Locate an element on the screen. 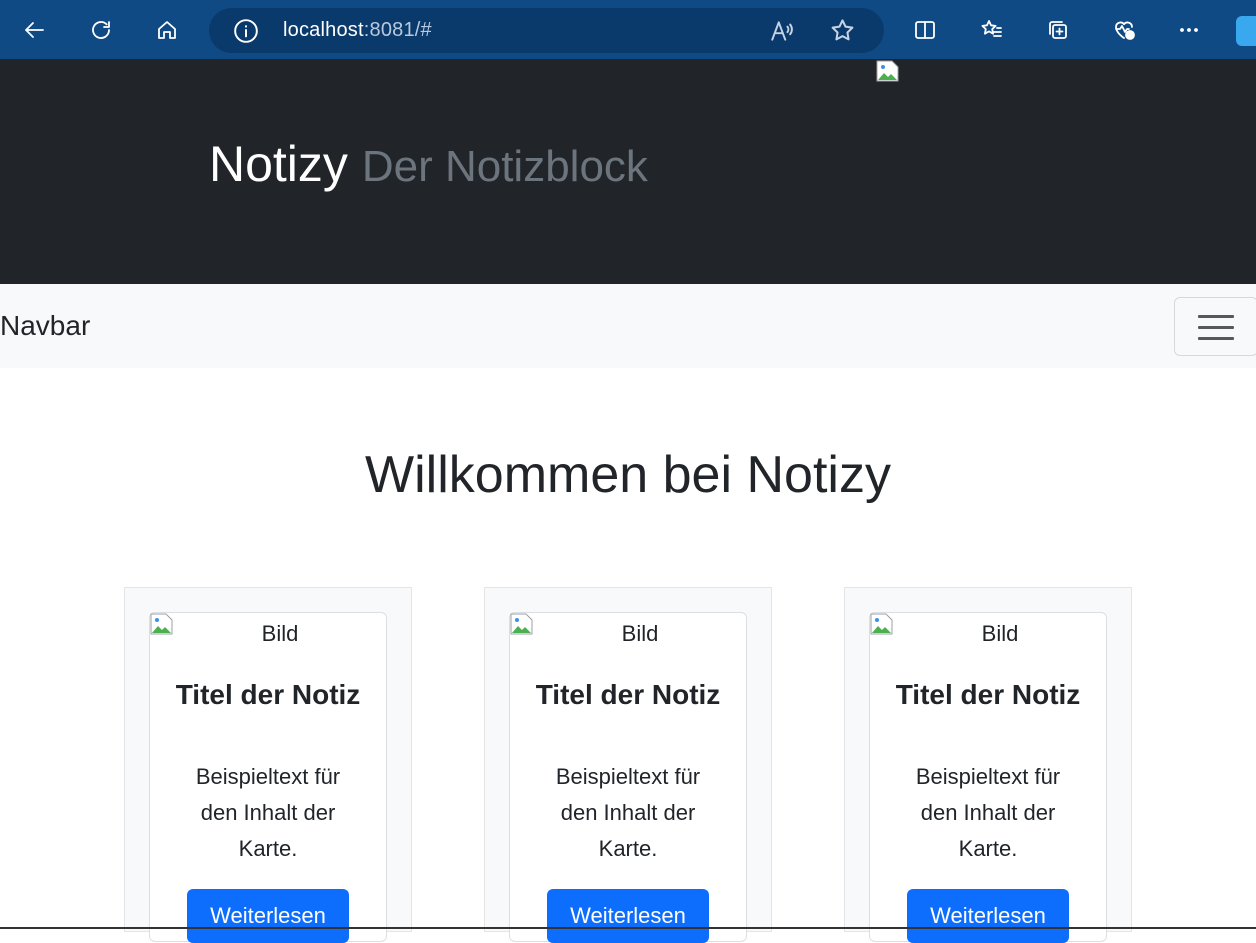 This screenshot has width=1256, height=943. back-icon is located at coordinates (35, 30).